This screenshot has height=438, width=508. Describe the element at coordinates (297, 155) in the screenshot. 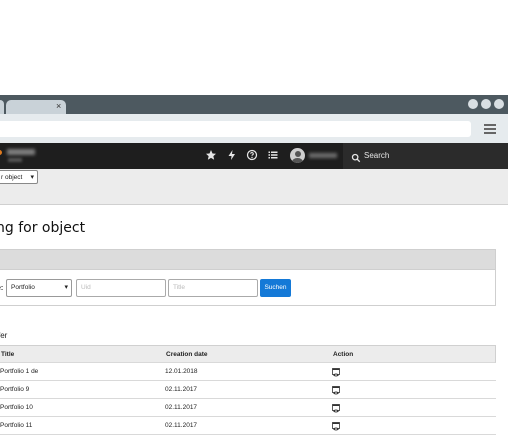

I see `avatar` at that location.